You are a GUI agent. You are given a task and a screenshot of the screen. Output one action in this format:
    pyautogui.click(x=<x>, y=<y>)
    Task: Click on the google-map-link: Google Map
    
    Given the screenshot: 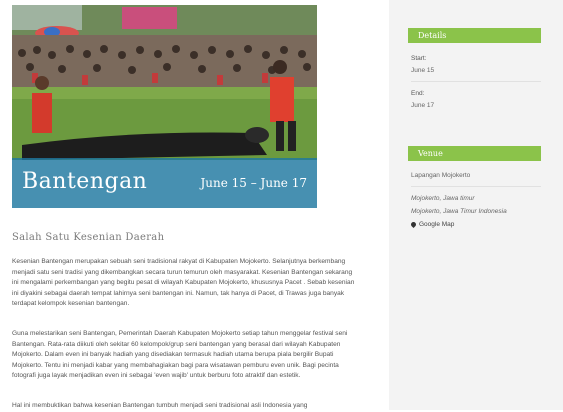 What is the action you would take?
    pyautogui.click(x=431, y=224)
    